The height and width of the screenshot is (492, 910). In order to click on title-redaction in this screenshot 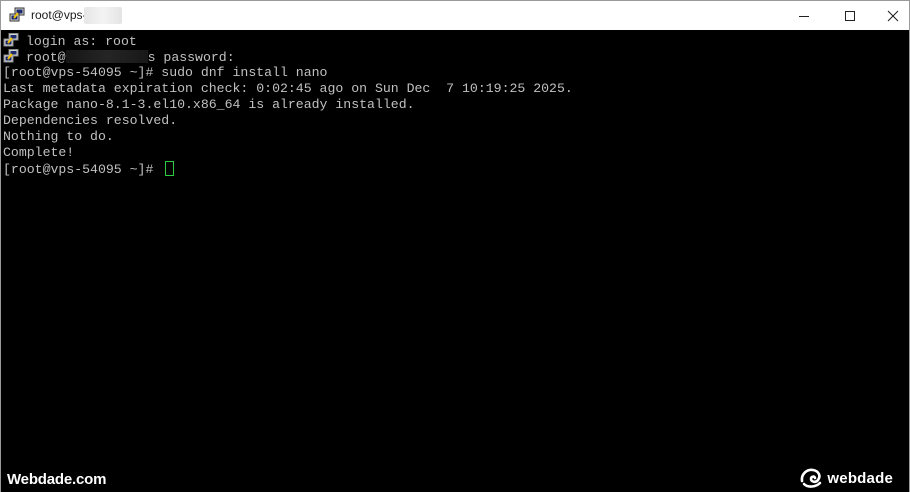, I will do `click(103, 15)`.